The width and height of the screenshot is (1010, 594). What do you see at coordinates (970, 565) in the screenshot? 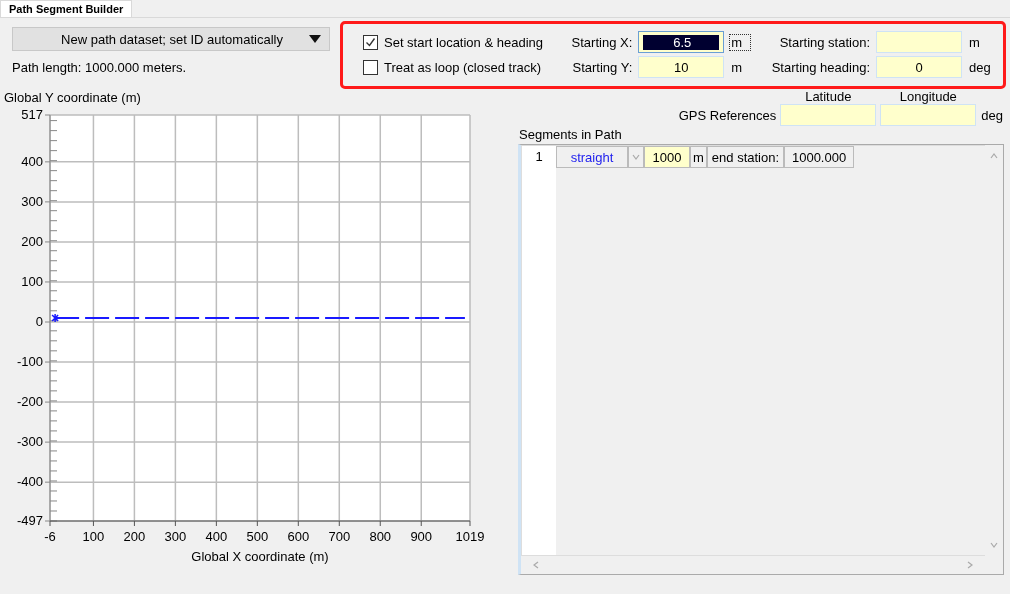
I see `scroll-right-icon` at bounding box center [970, 565].